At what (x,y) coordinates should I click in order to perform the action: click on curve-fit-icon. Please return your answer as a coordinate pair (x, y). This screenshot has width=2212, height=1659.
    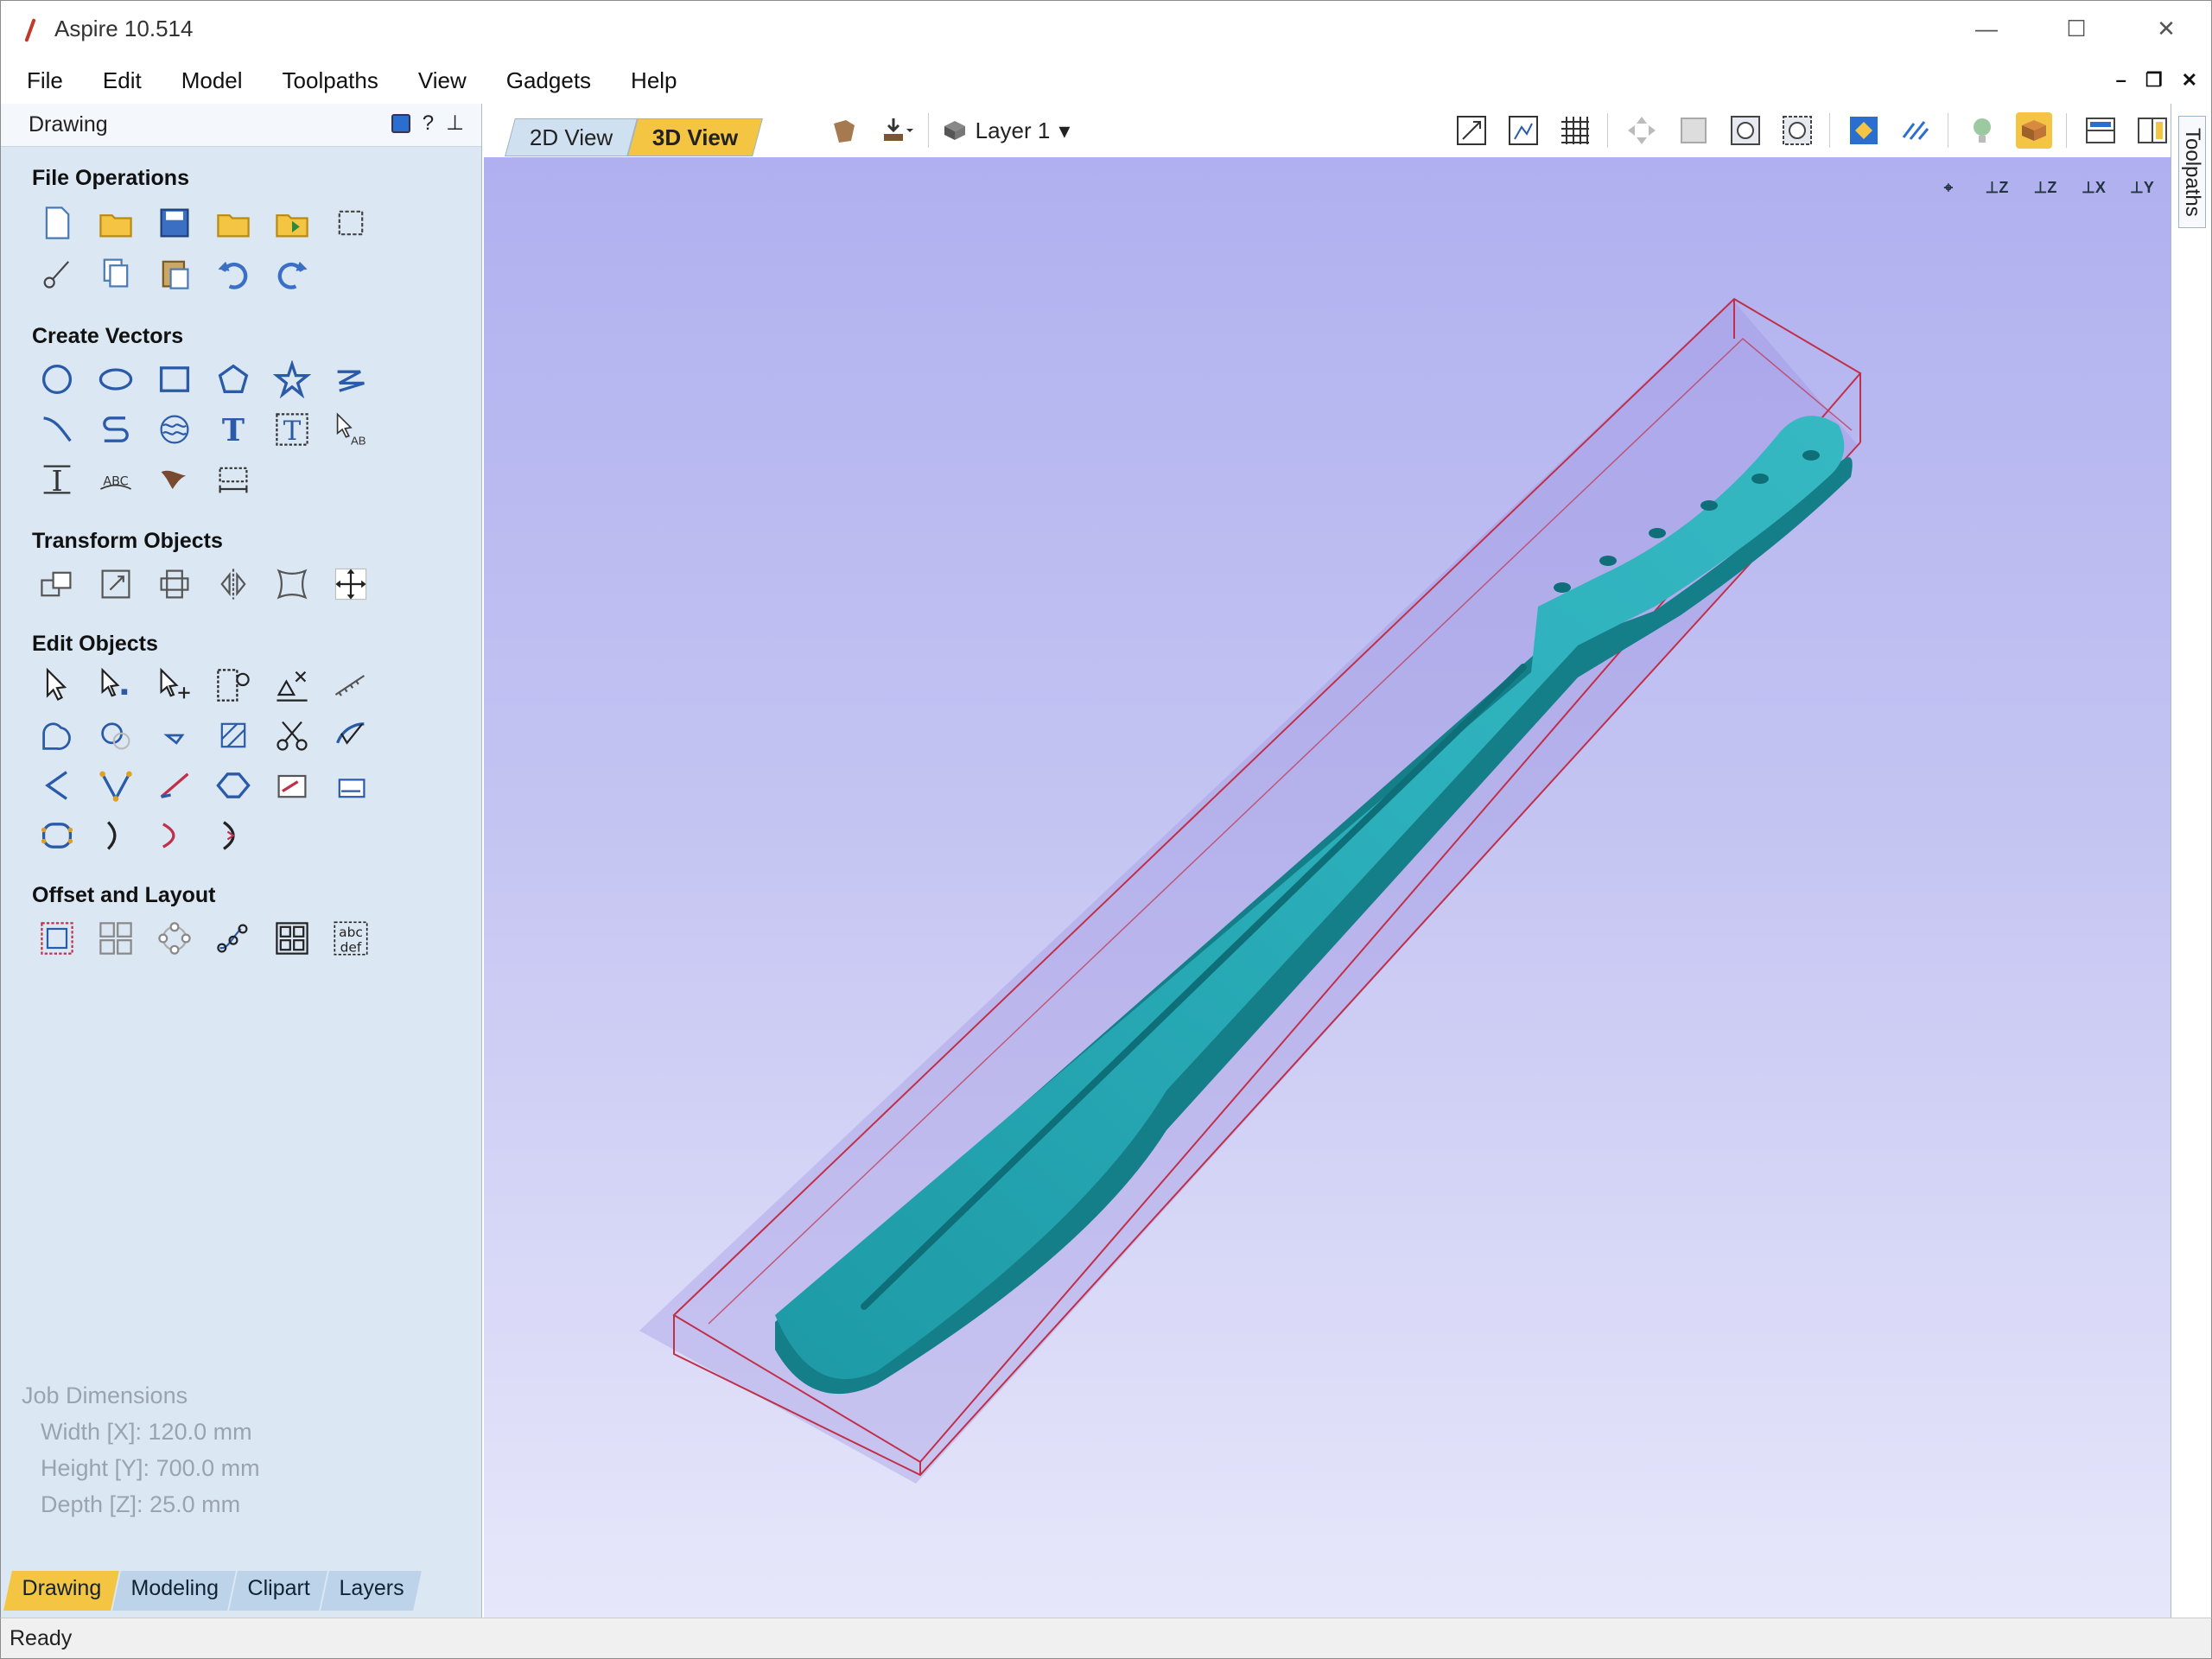
    Looking at the image, I should click on (115, 835).